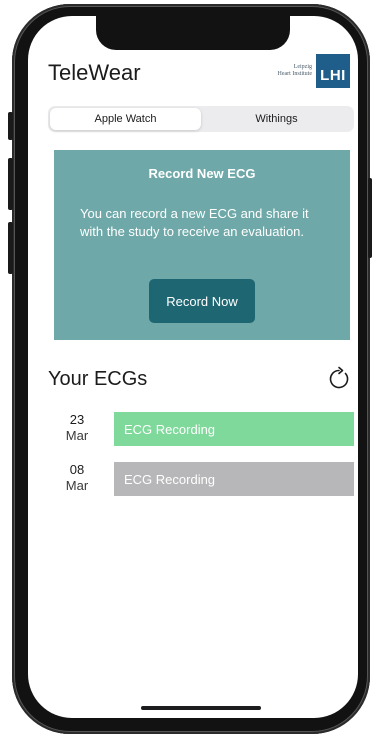 The width and height of the screenshot is (372, 738). I want to click on logo-line-1: Leipzig, so click(302, 67).